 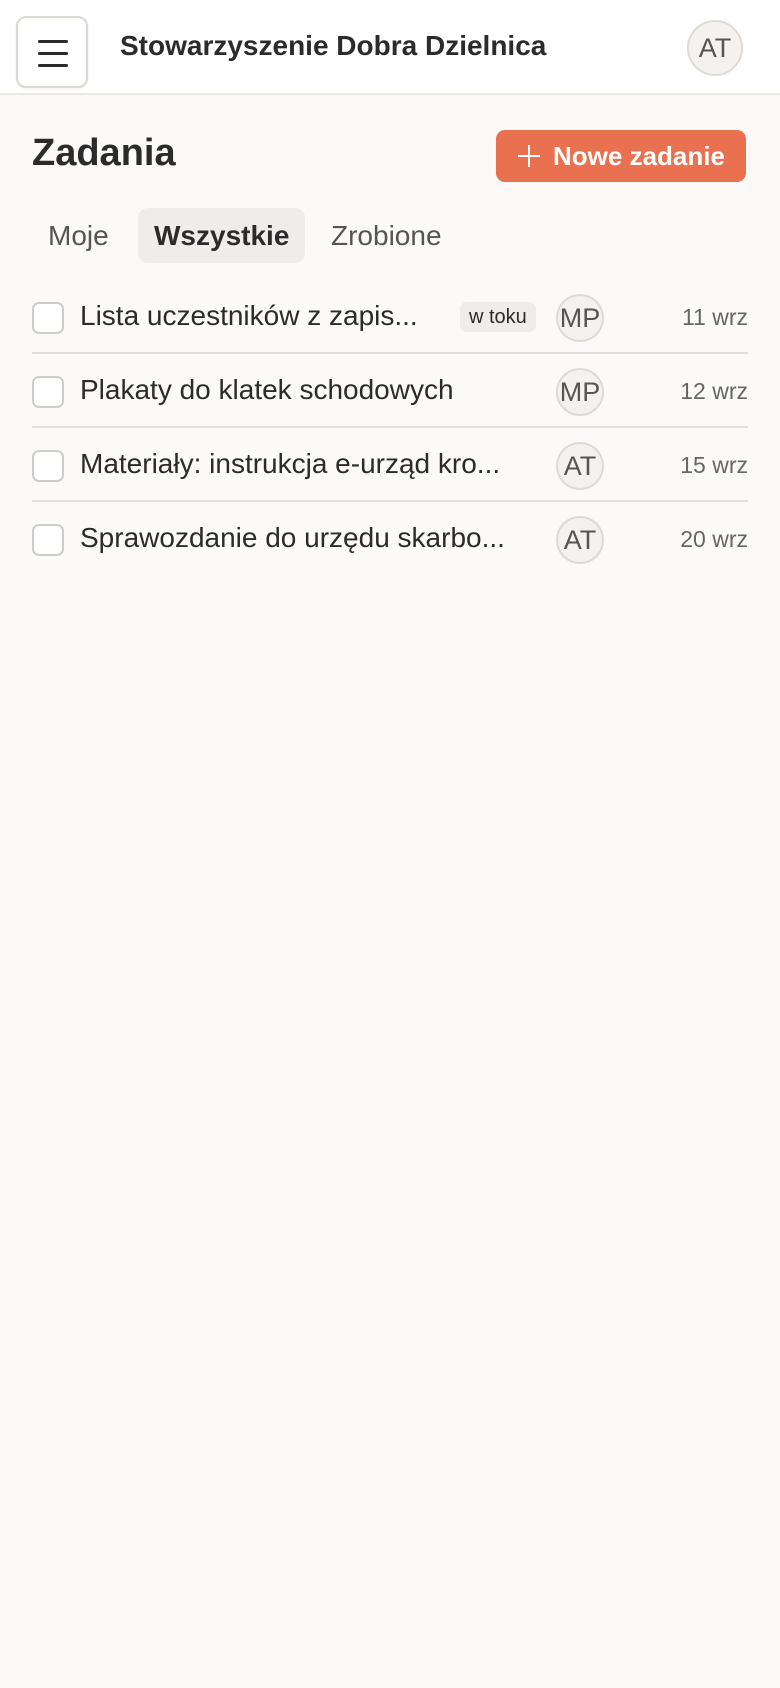 What do you see at coordinates (529, 156) in the screenshot?
I see `plus-icon` at bounding box center [529, 156].